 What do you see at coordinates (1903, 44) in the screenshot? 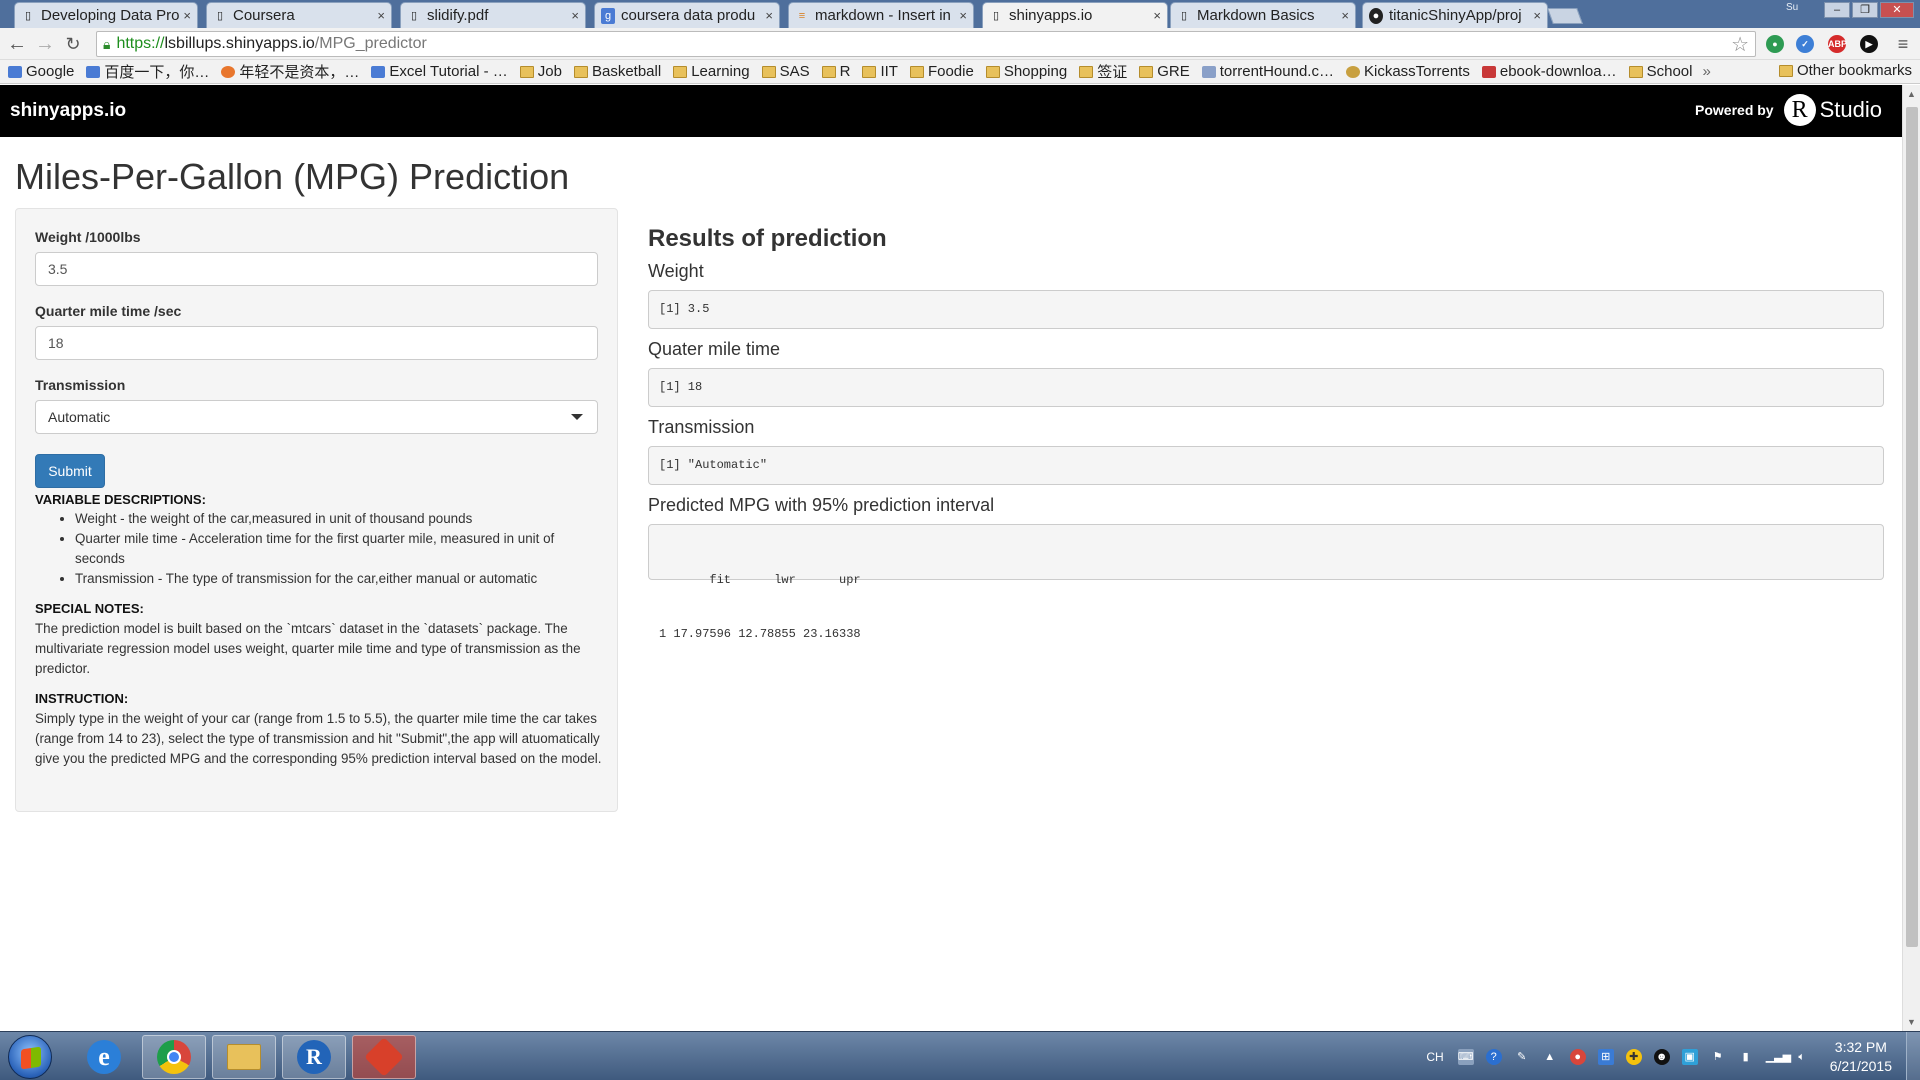
I see `menu-icon: ≡` at bounding box center [1903, 44].